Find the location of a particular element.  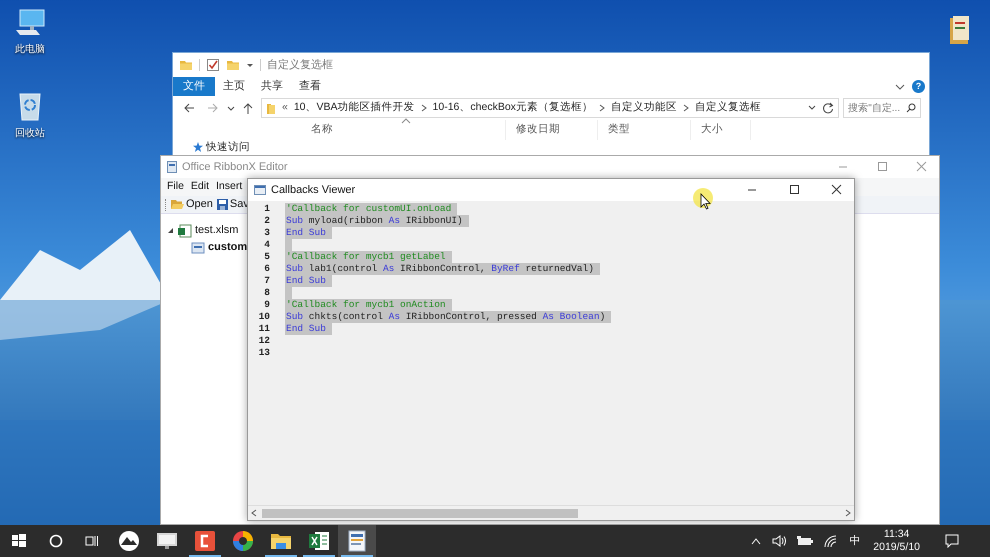

line-number: 9 is located at coordinates (266, 305).